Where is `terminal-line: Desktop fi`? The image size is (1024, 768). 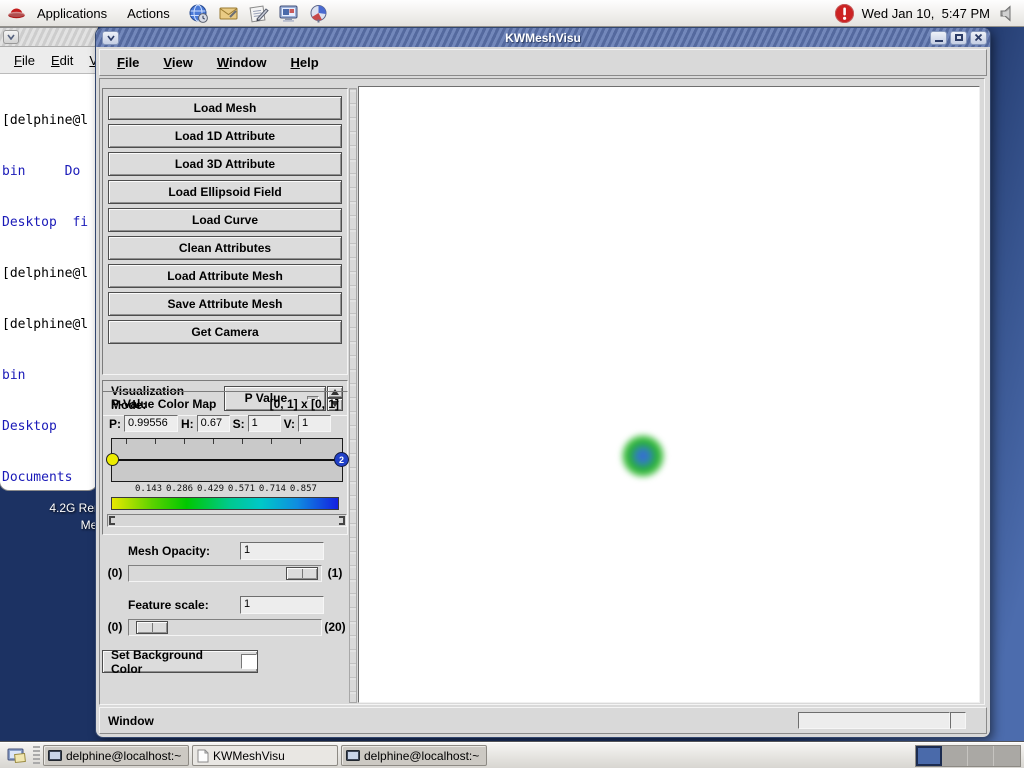 terminal-line: Desktop fi is located at coordinates (45, 222).